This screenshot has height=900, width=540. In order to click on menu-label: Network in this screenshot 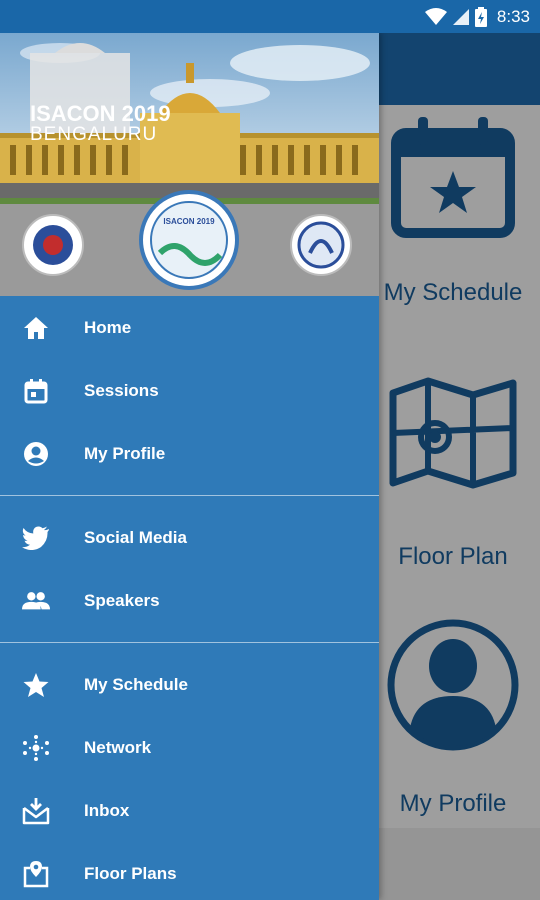, I will do `click(118, 747)`.